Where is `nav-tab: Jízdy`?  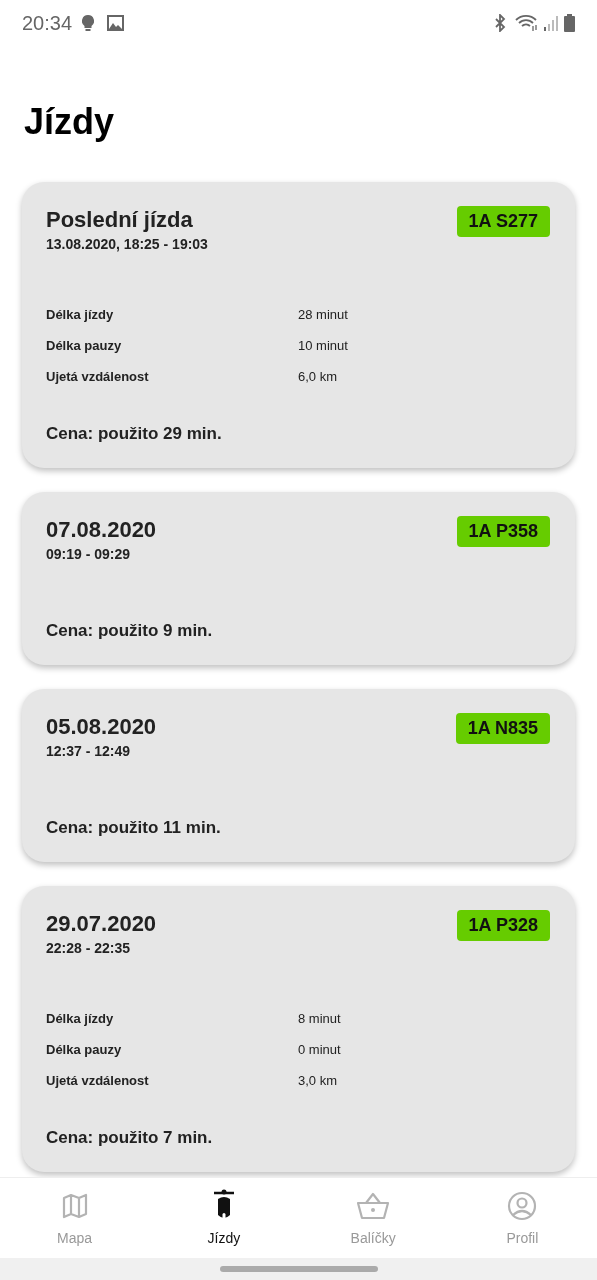
nav-tab: Jízdy is located at coordinates (224, 1218).